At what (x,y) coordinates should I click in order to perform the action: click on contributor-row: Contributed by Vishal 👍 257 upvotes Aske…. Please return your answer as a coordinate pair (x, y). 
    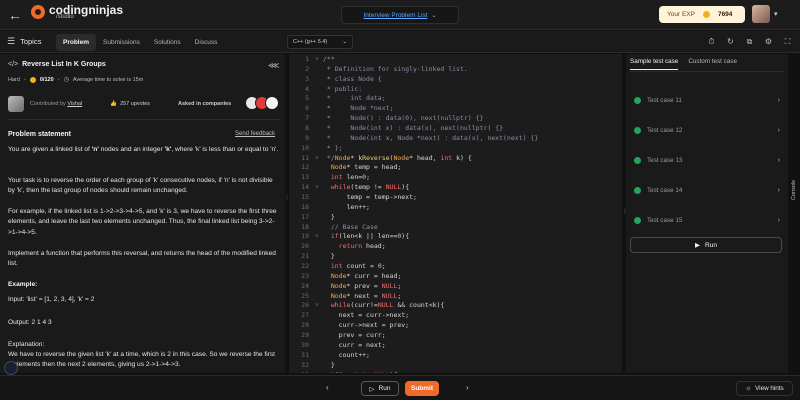
    Looking at the image, I should click on (143, 104).